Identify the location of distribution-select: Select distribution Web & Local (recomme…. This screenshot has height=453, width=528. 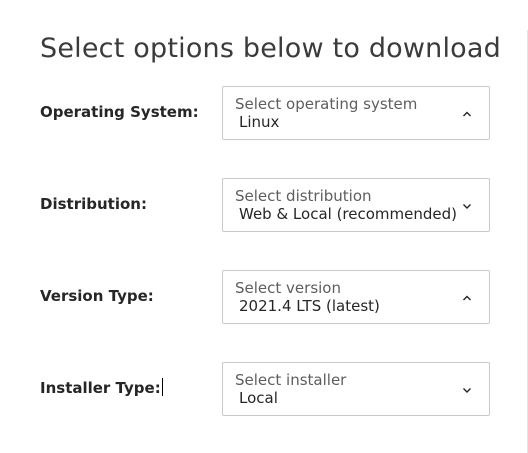
(356, 205).